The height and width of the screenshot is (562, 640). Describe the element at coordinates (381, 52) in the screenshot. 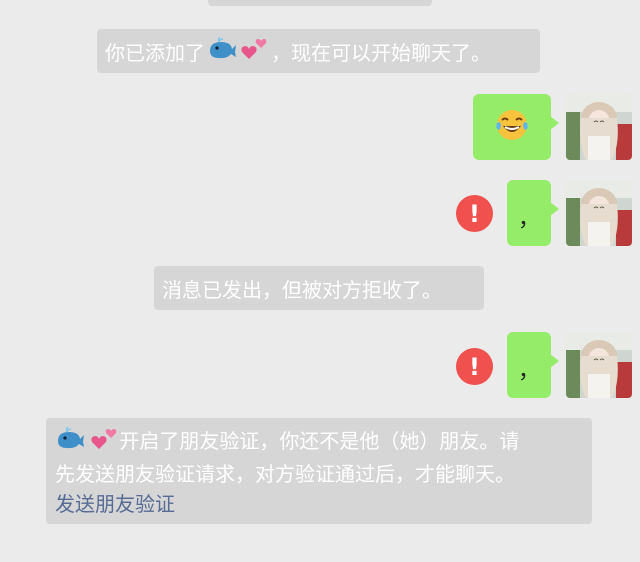

I see `system-text-suffix: ，现在可以开始聊天了。` at that location.